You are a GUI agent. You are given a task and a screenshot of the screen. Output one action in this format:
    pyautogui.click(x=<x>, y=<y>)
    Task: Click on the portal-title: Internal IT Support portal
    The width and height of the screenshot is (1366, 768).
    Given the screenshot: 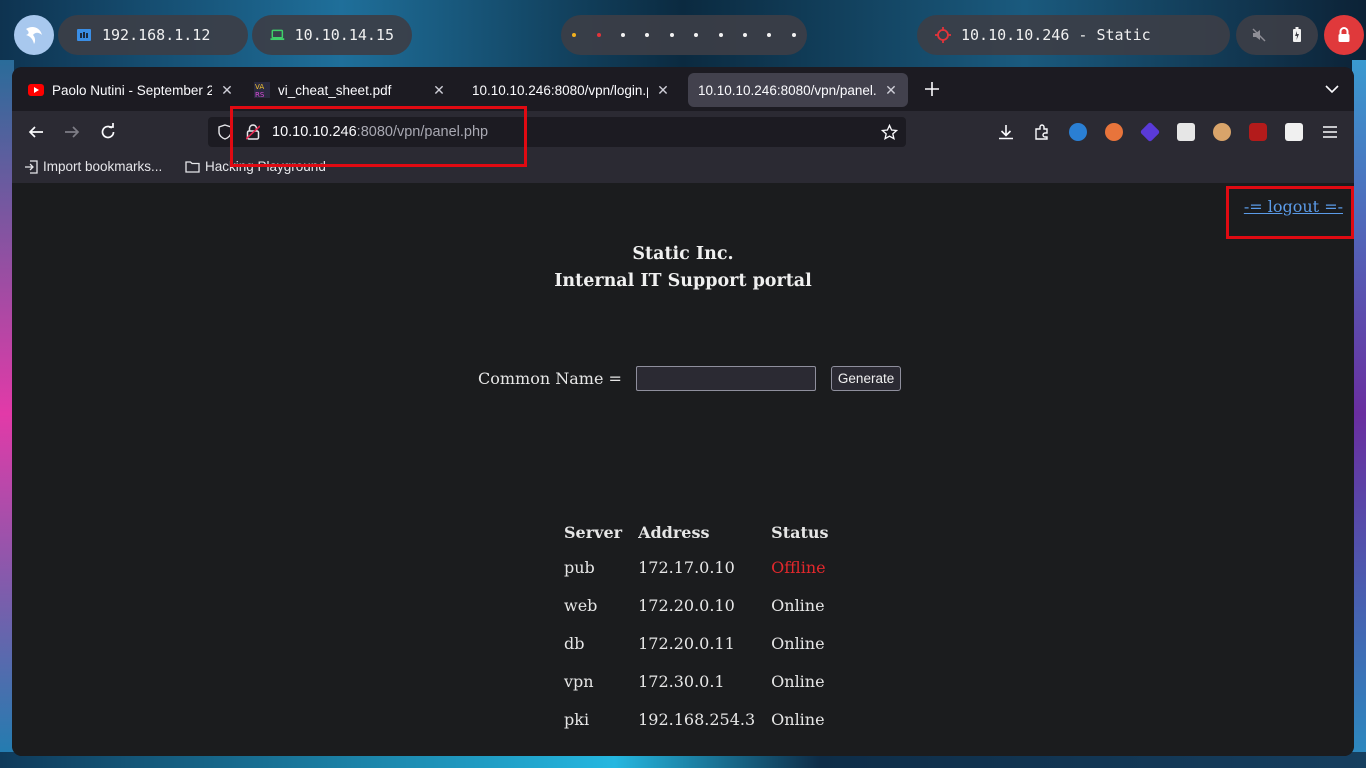 What is the action you would take?
    pyautogui.click(x=683, y=281)
    